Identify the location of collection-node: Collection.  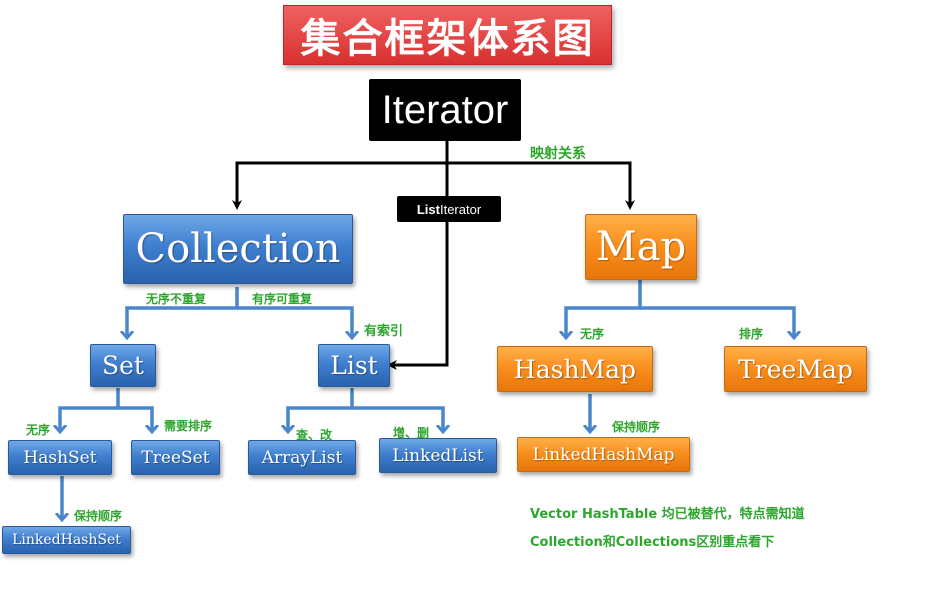
(238, 249).